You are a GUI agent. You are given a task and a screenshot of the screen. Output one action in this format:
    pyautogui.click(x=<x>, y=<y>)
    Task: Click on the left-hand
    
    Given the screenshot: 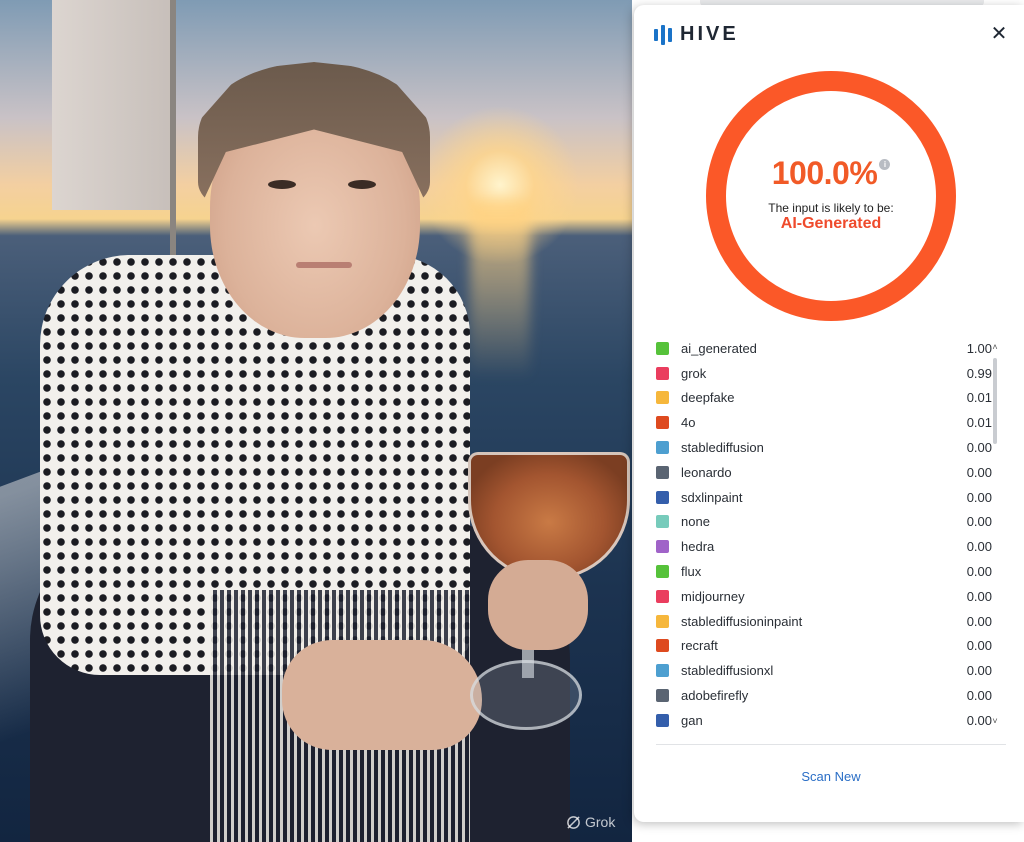 What is the action you would take?
    pyautogui.click(x=382, y=695)
    